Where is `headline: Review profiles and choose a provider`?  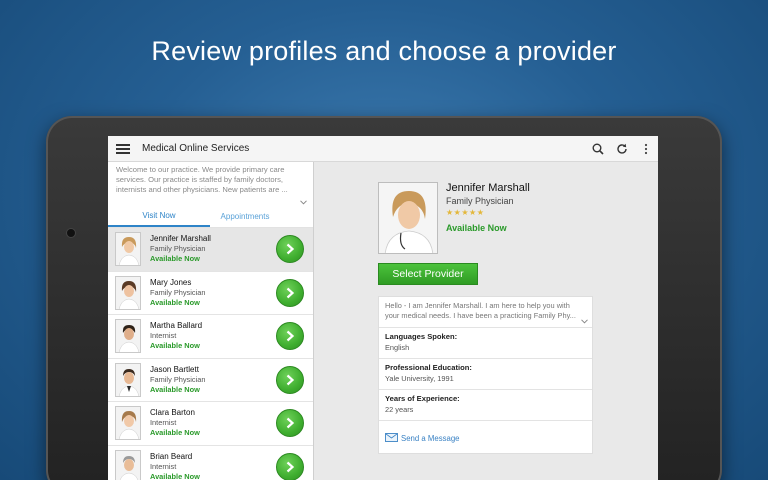
headline: Review profiles and choose a provider is located at coordinates (384, 51).